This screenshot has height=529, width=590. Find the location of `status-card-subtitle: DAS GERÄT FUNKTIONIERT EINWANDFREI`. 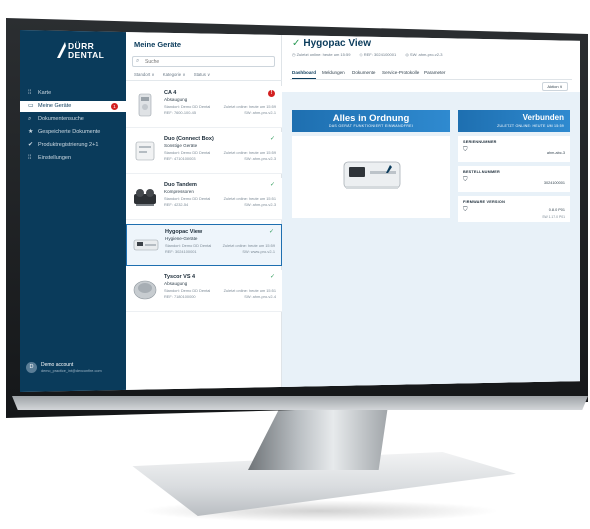

status-card-subtitle: DAS GERÄT FUNKTIONIERT EINWANDFREI is located at coordinates (371, 126).